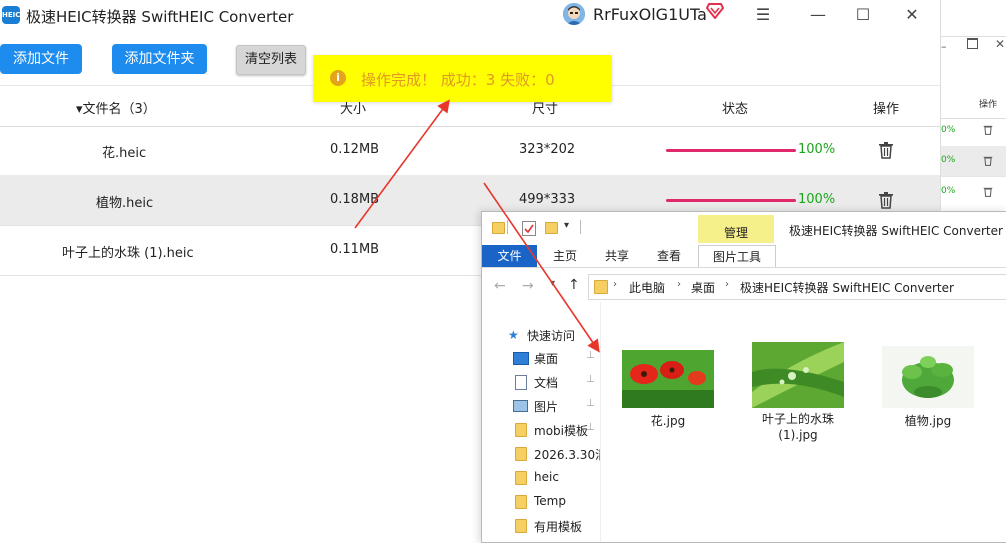 This screenshot has width=1006, height=543. Describe the element at coordinates (128, 253) in the screenshot. I see `file-name: 叶子上的水珠 (1).heic` at that location.